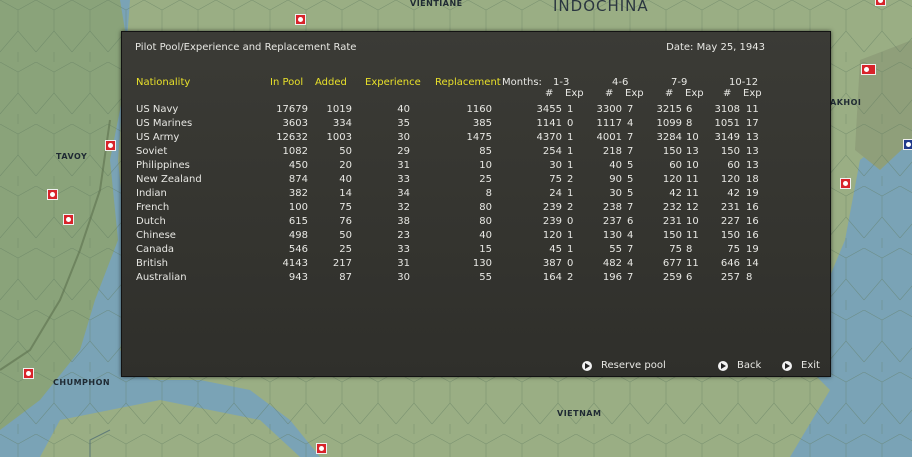  Describe the element at coordinates (570, 151) in the screenshot. I see `month-group-exp-cell: 1` at that location.